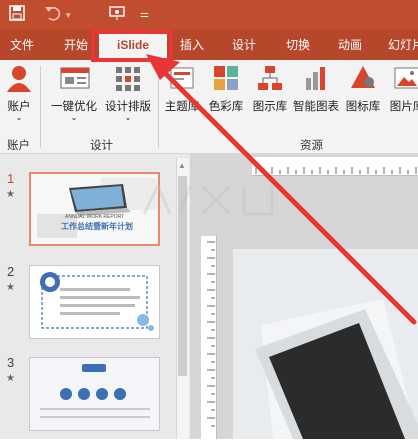 This screenshot has height=444, width=418. I want to click on icon-library-icon, so click(363, 78).